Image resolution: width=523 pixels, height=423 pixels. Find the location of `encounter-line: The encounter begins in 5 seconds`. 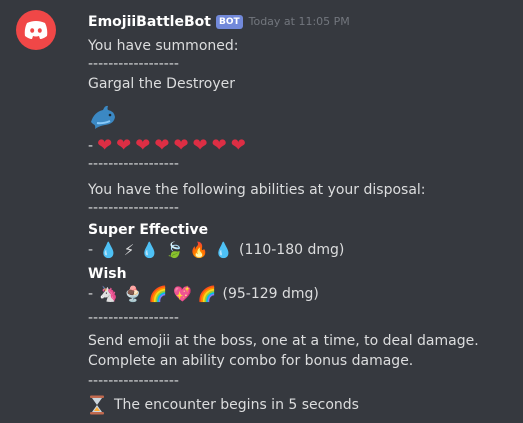

encounter-line: The encounter begins in 5 seconds is located at coordinates (223, 405).